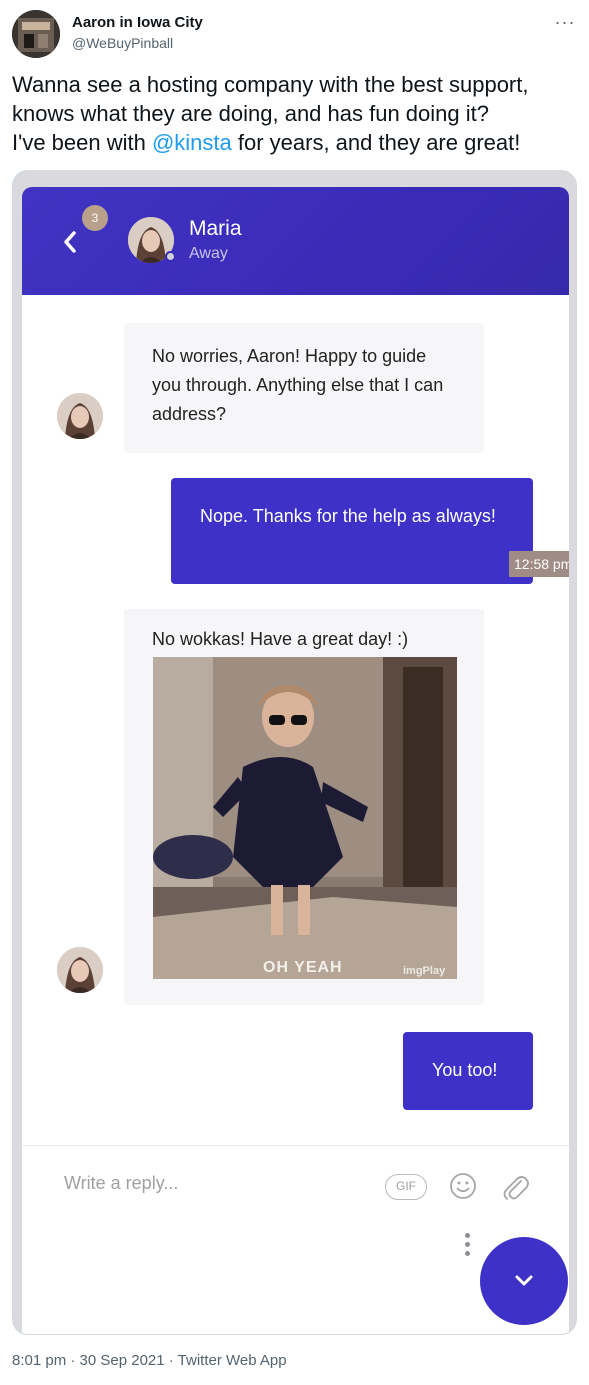 This screenshot has width=589, height=1385. Describe the element at coordinates (215, 228) in the screenshot. I see `agent-name: Maria` at that location.